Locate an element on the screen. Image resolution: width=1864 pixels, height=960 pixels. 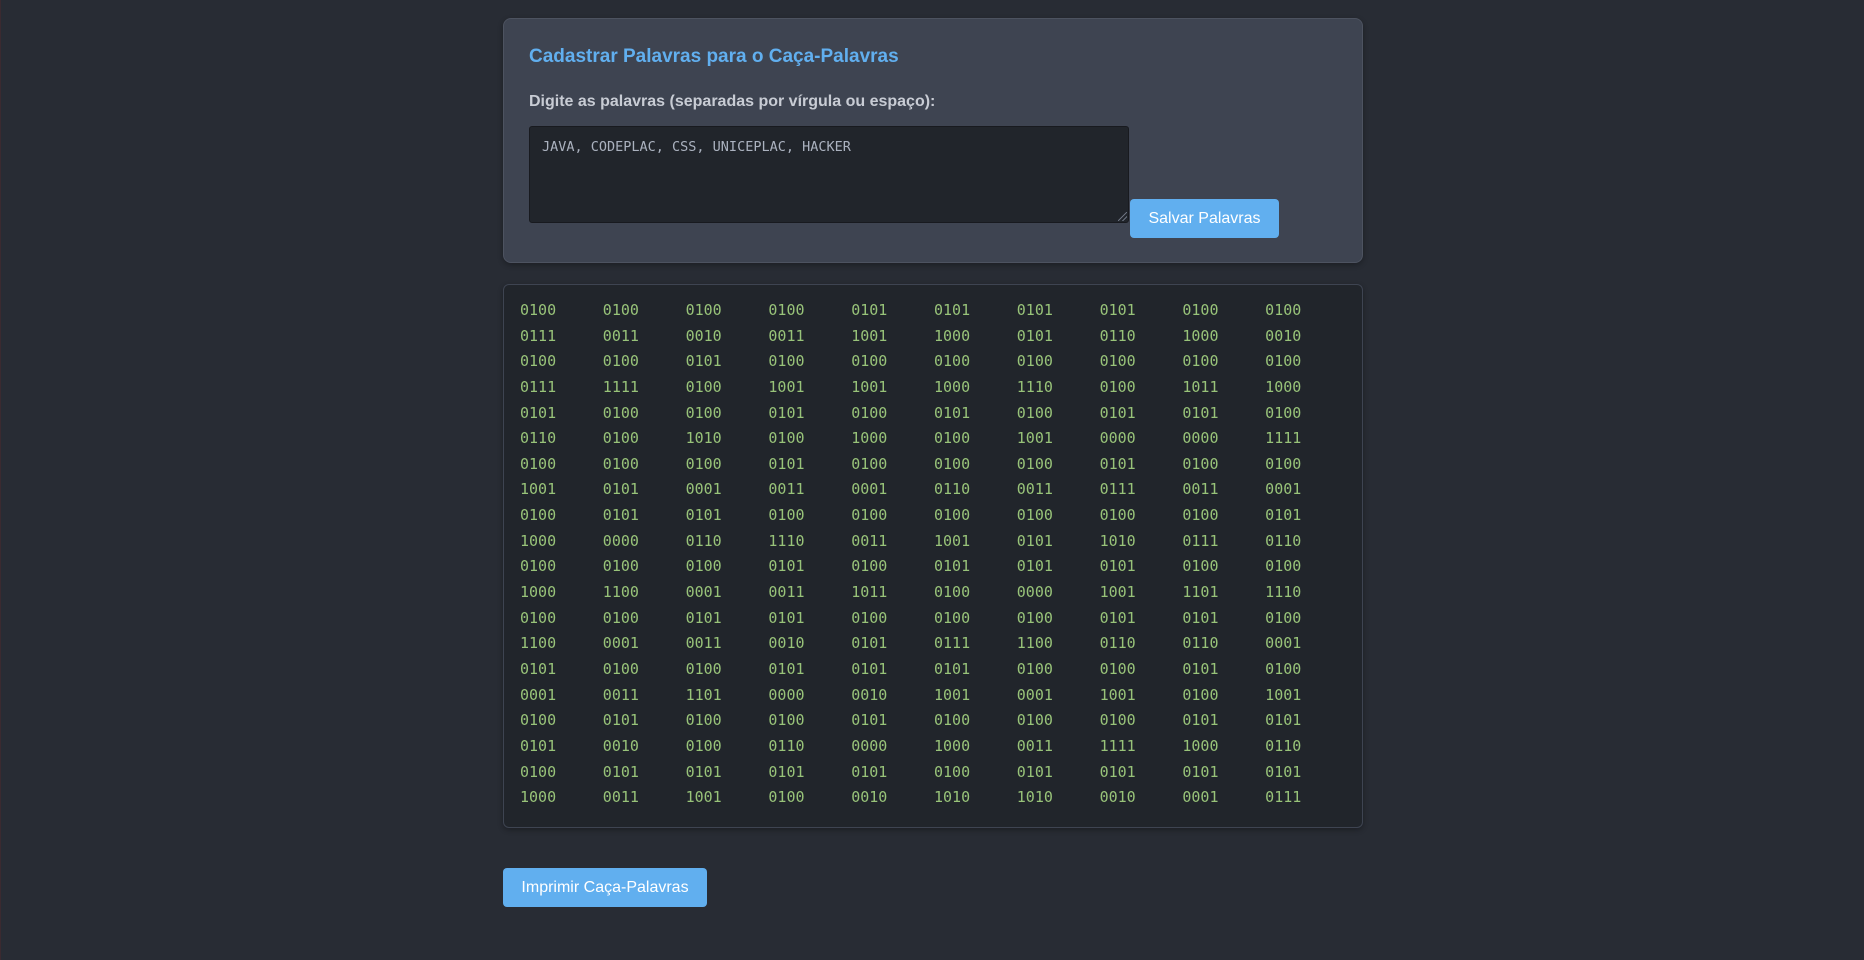
grid-row: 1000 0011 1001 0100 0010 1010 1010 0010 0001 0111 is located at coordinates (934, 800).